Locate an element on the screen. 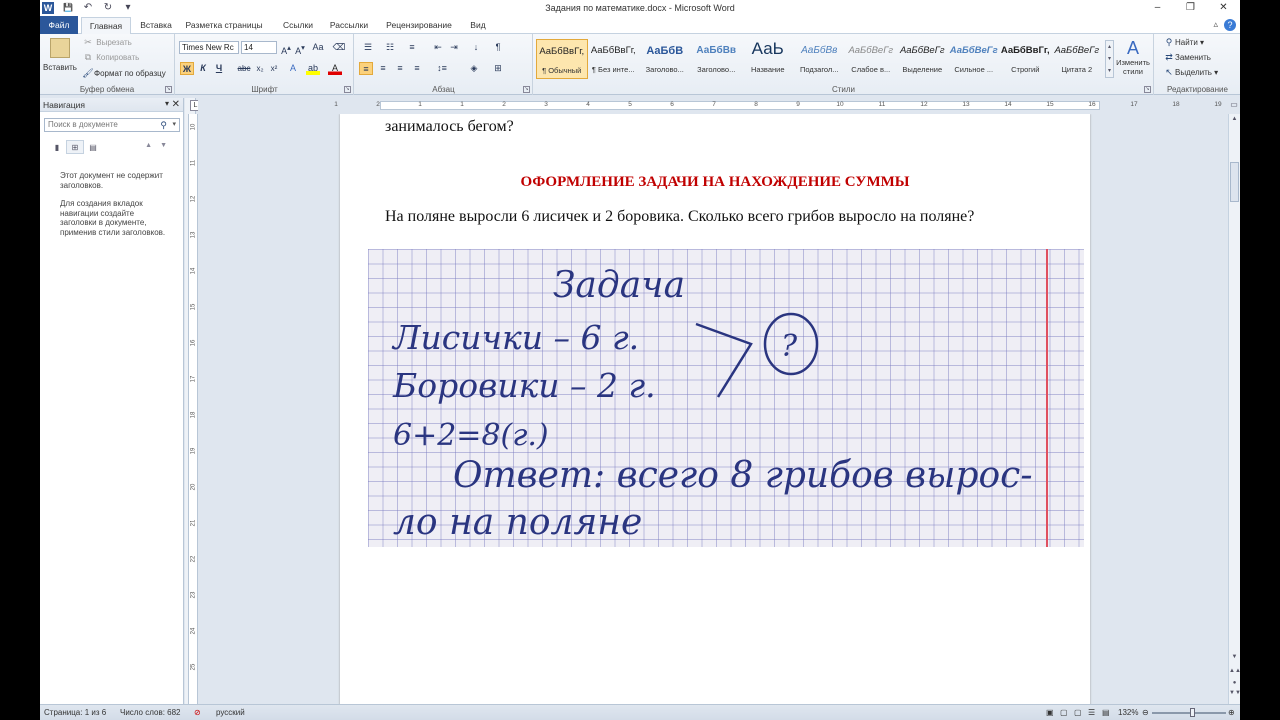 The height and width of the screenshot is (720, 1280). tab-home: Главная is located at coordinates (106, 26).